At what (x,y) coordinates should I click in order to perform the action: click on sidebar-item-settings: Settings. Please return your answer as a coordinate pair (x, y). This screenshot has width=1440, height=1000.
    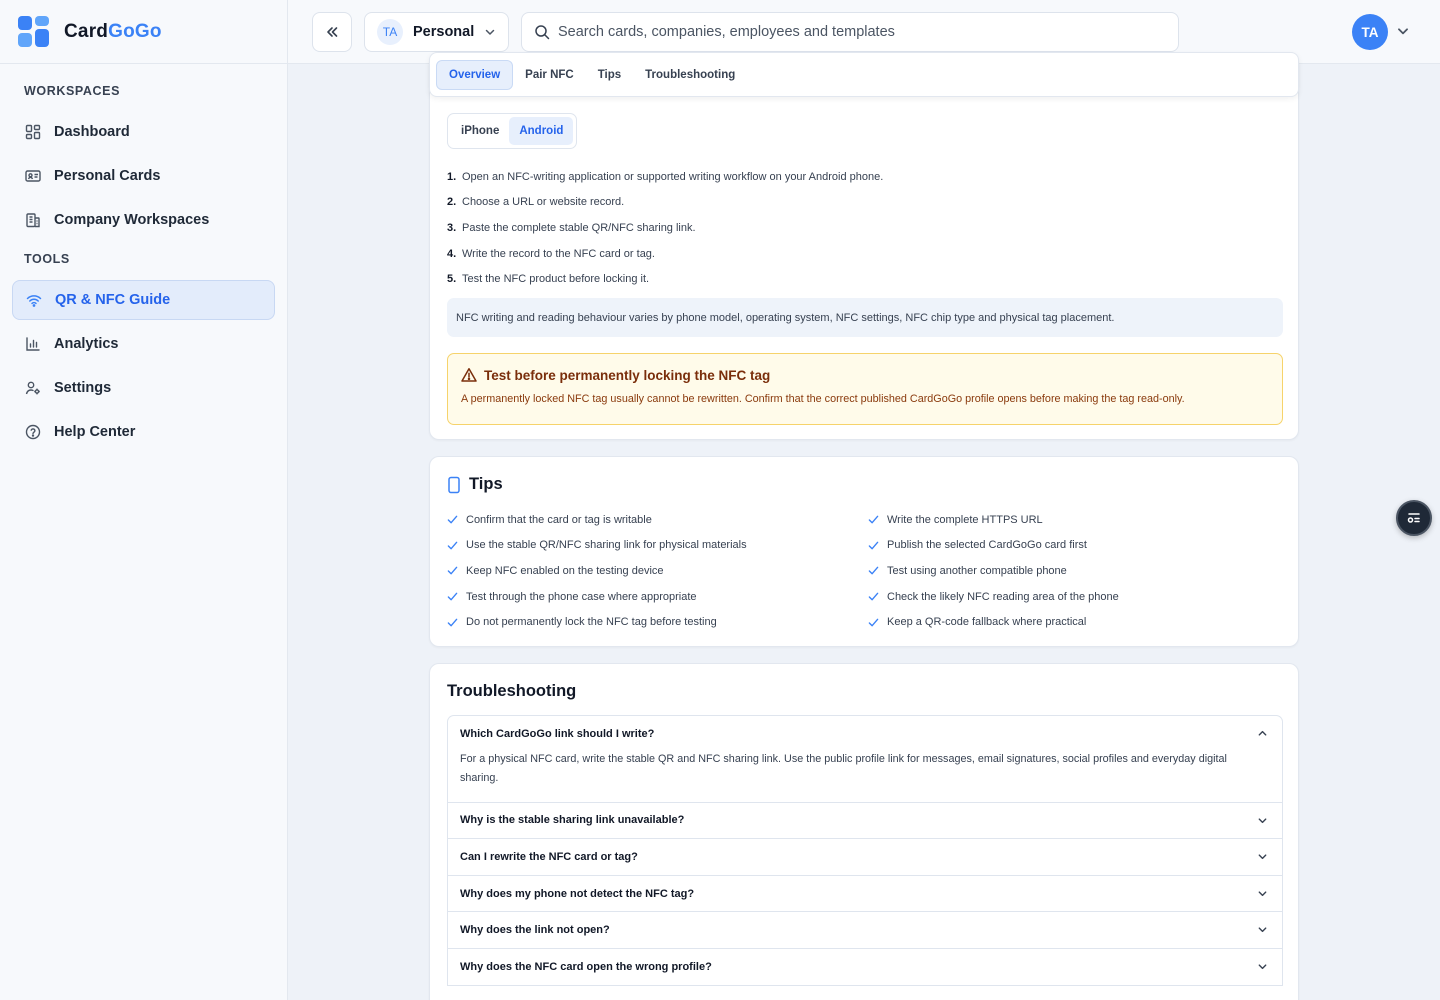
    Looking at the image, I should click on (143, 388).